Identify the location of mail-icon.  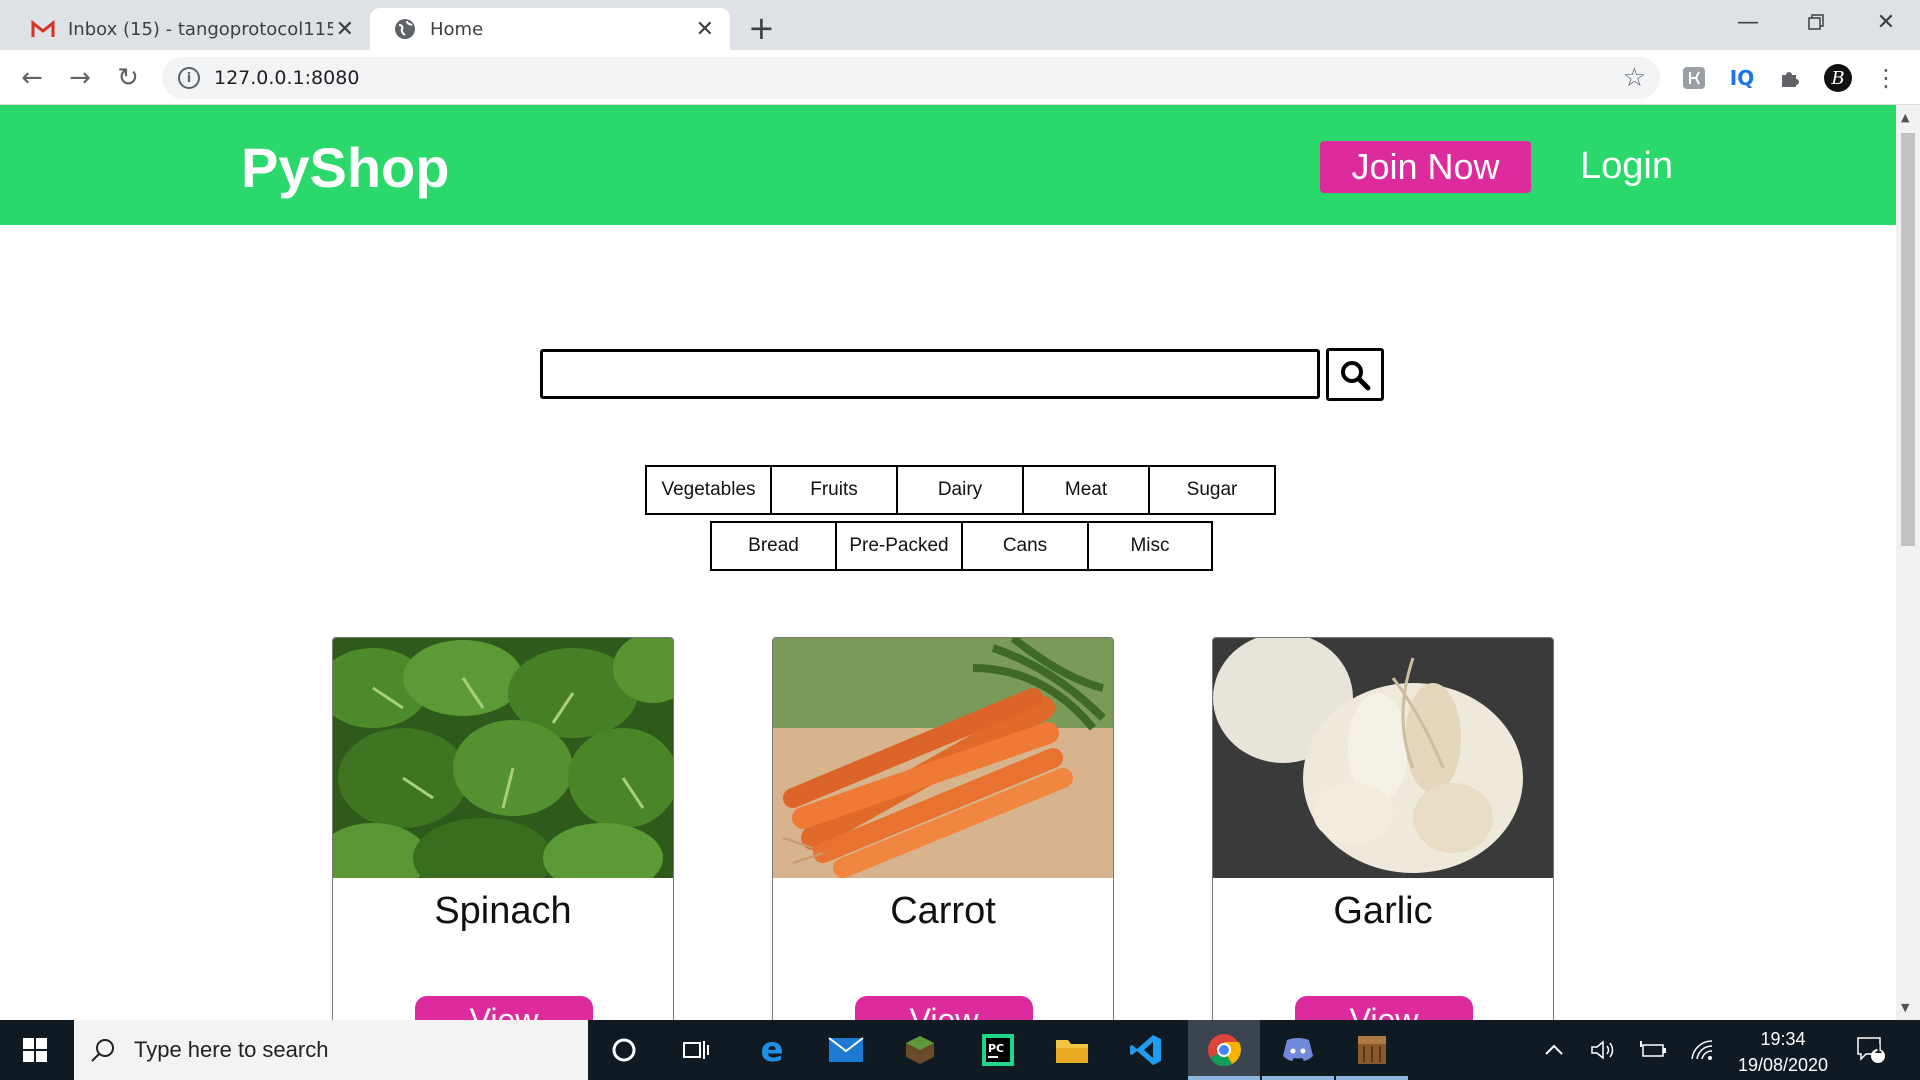
(846, 1050).